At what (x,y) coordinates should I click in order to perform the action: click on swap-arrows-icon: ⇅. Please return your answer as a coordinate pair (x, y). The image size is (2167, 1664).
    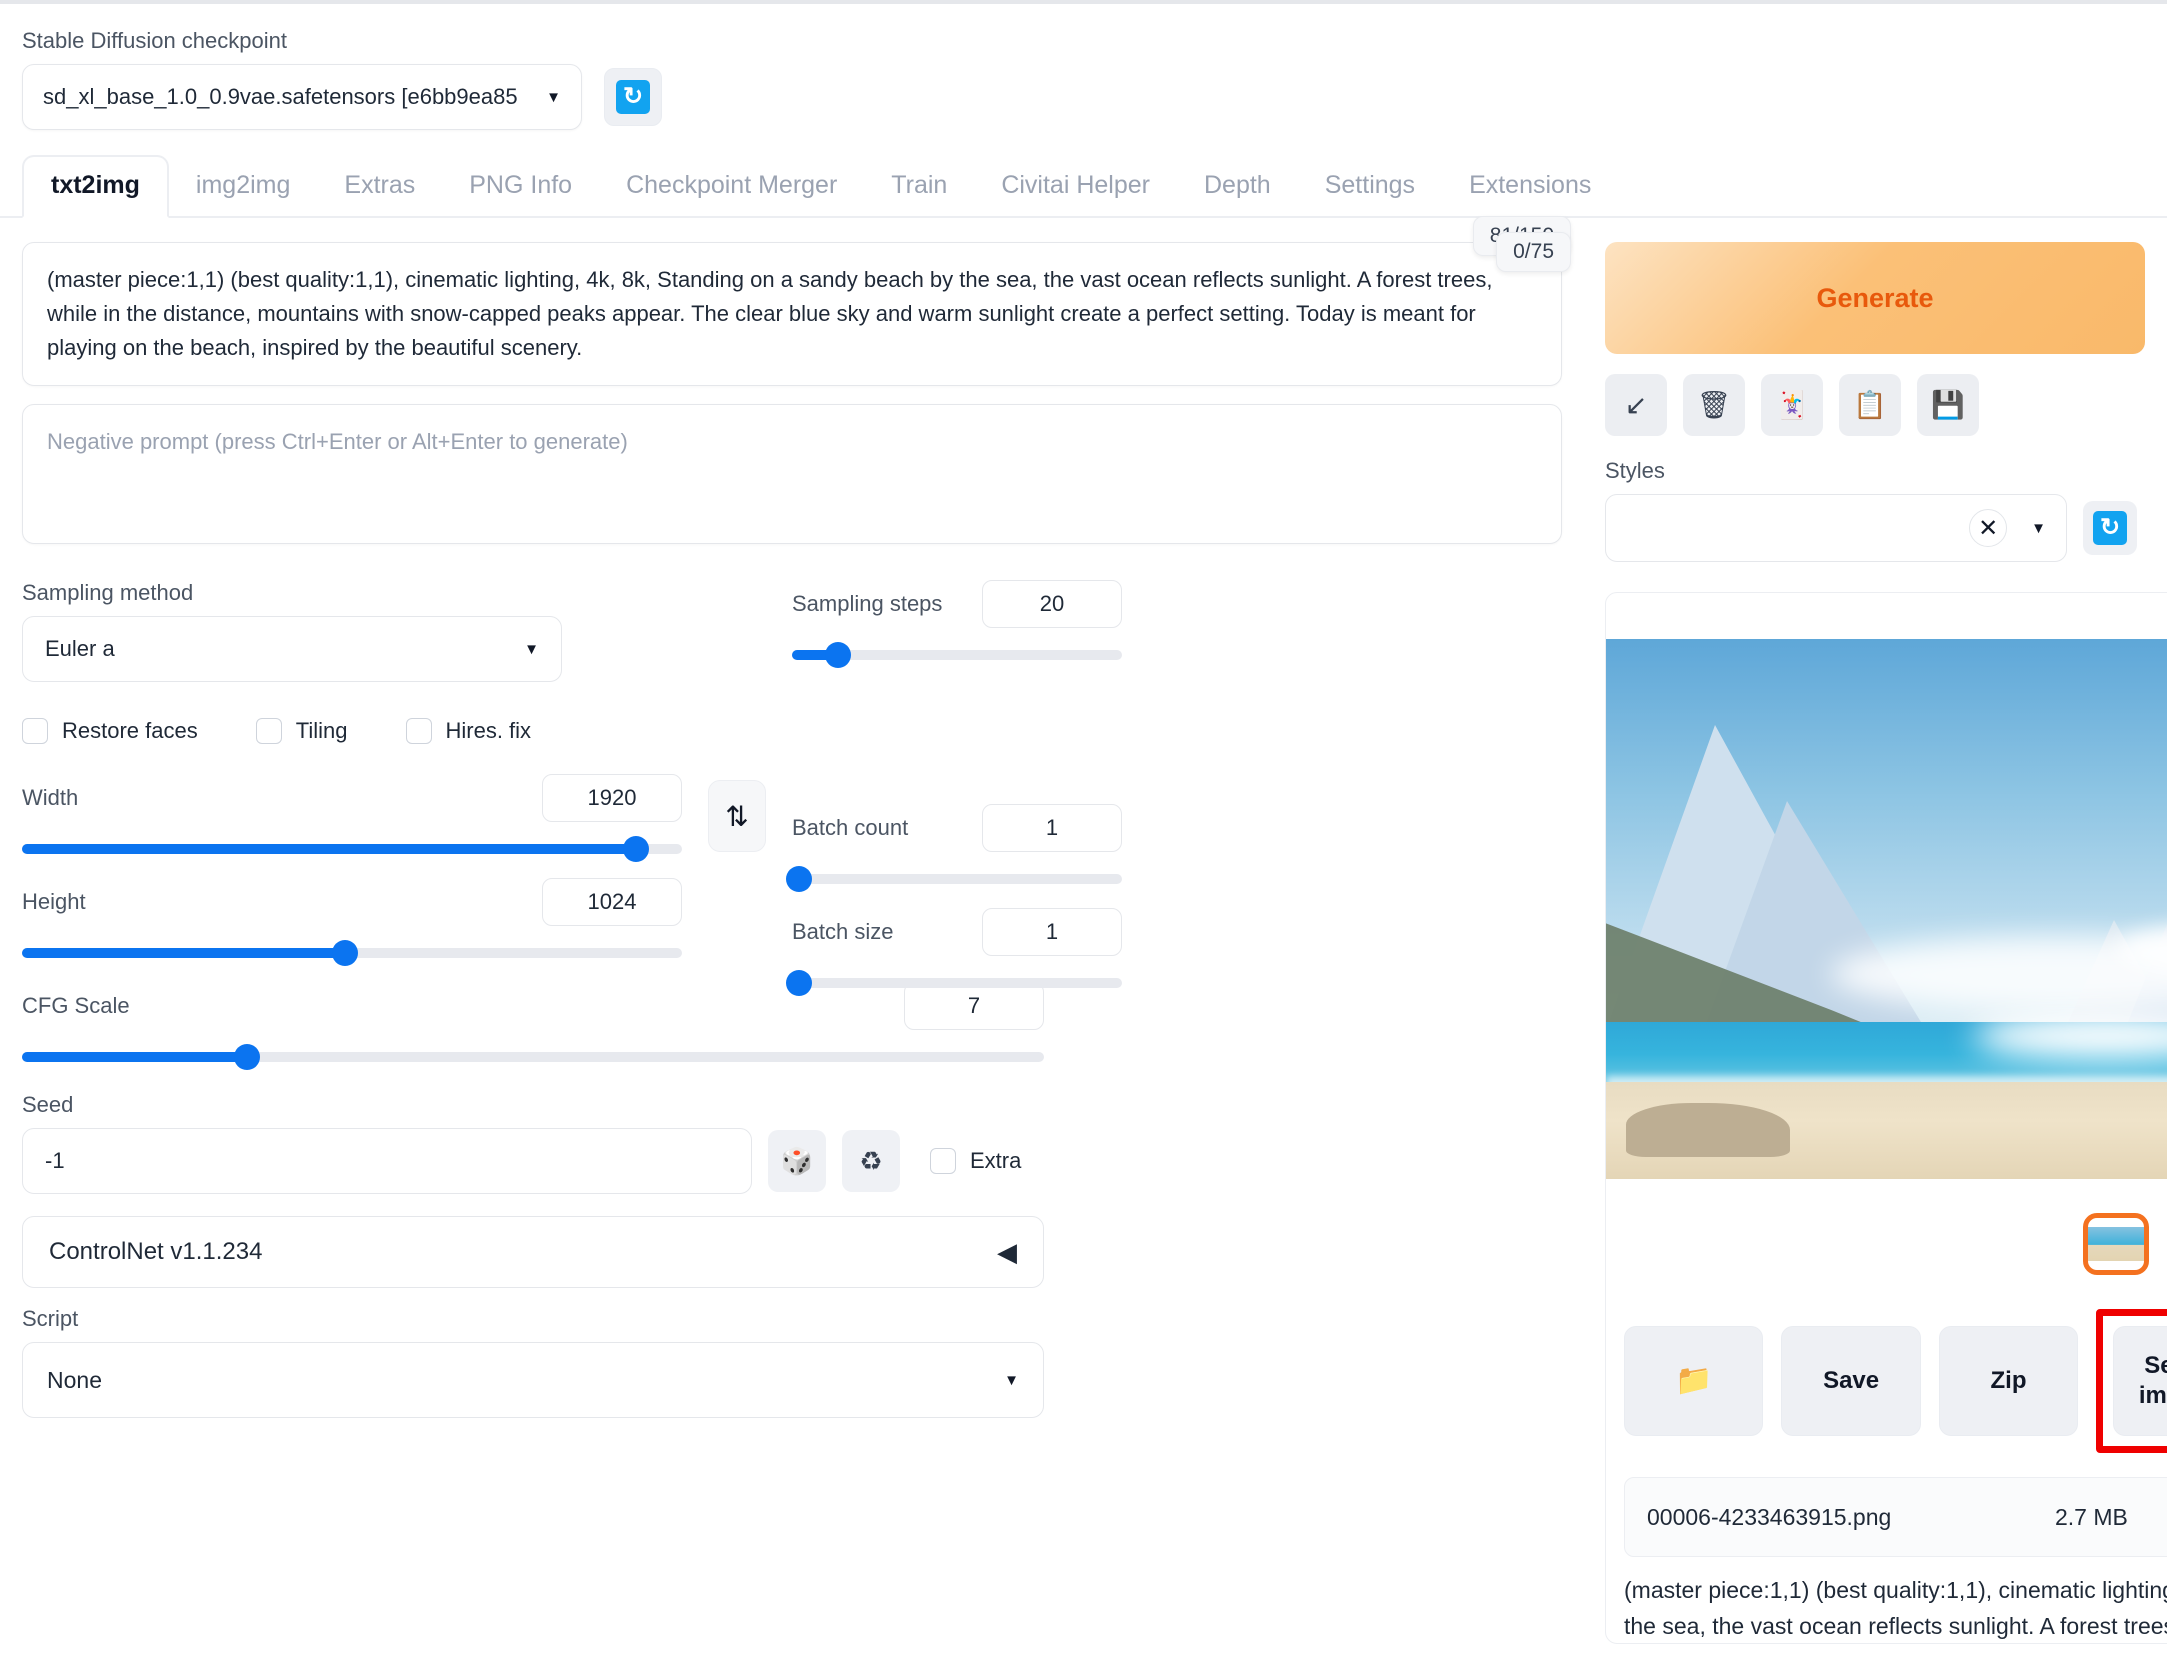
    Looking at the image, I should click on (737, 816).